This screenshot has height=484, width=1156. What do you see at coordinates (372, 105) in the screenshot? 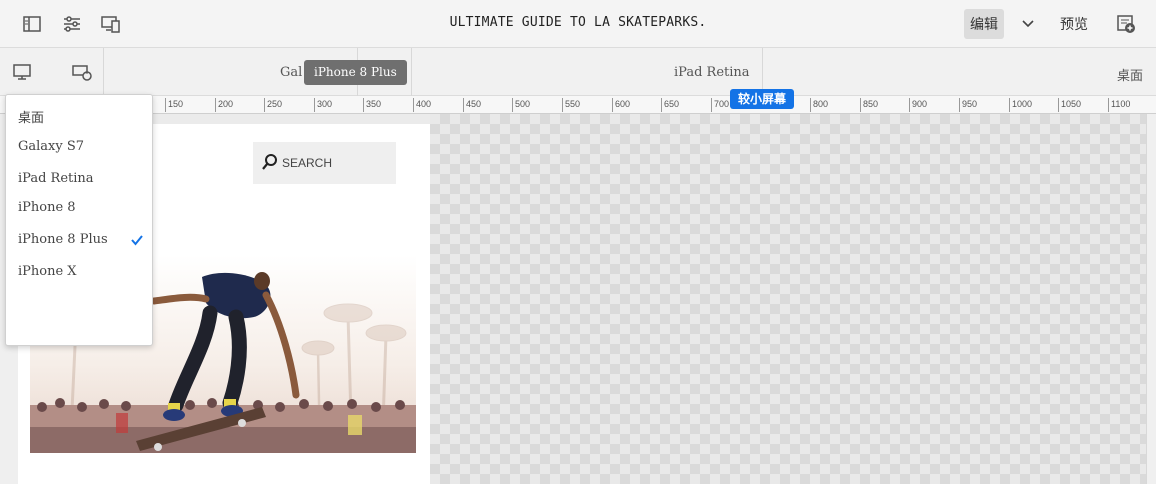
I see `ruler-tick: 350` at bounding box center [372, 105].